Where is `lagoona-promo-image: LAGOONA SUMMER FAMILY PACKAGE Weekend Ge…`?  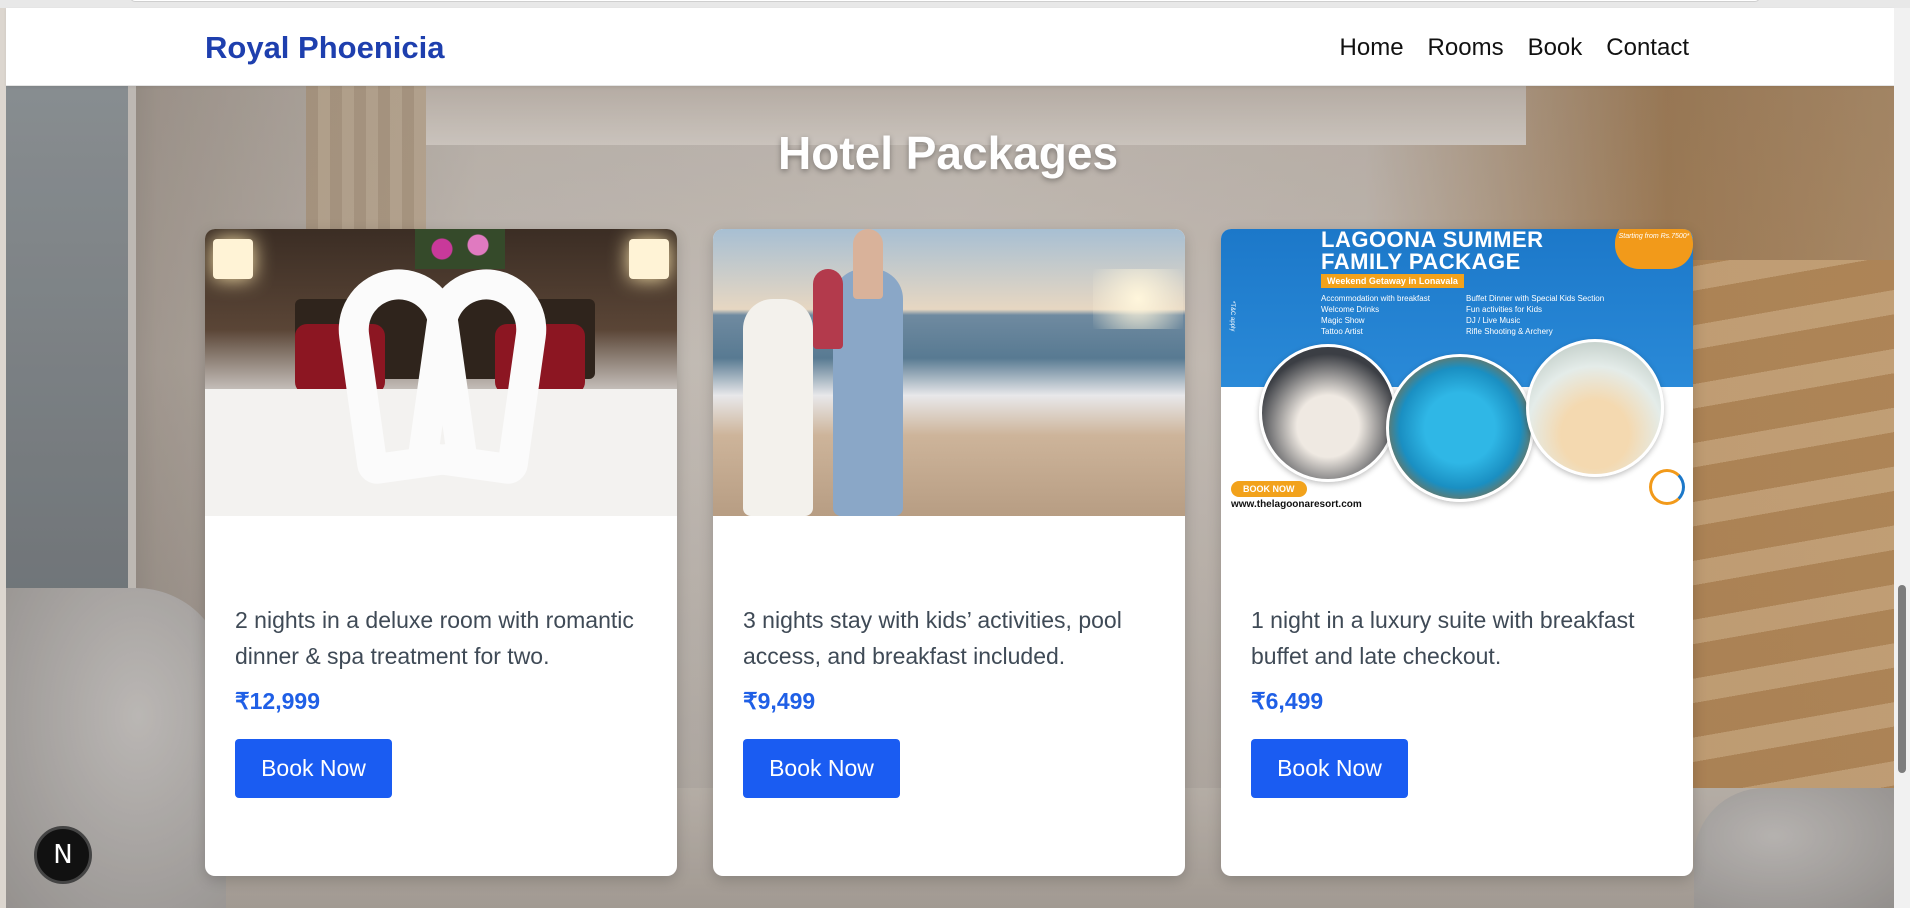
lagoona-promo-image: LAGOONA SUMMER FAMILY PACKAGE Weekend Ge… is located at coordinates (1457, 372).